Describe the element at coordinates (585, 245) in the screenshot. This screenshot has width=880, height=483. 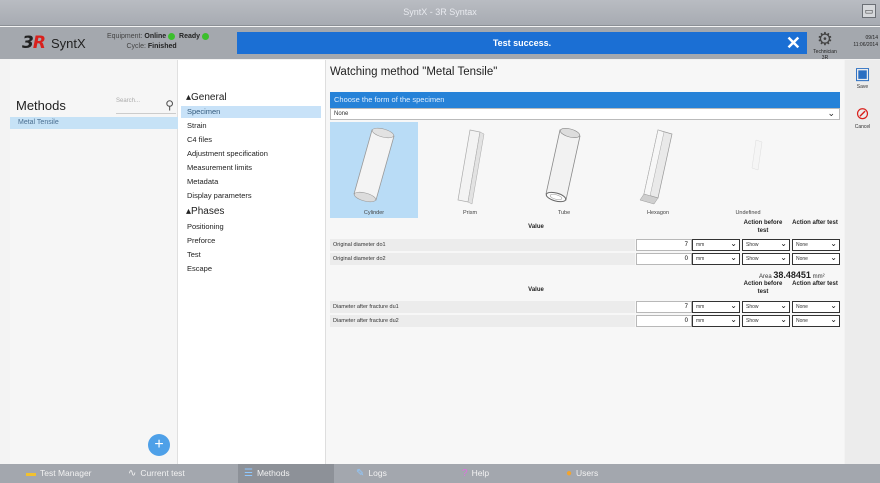
I see `table-row: Original diameter do1 7 mm ⌄ Show ⌄ None ⌄` at that location.